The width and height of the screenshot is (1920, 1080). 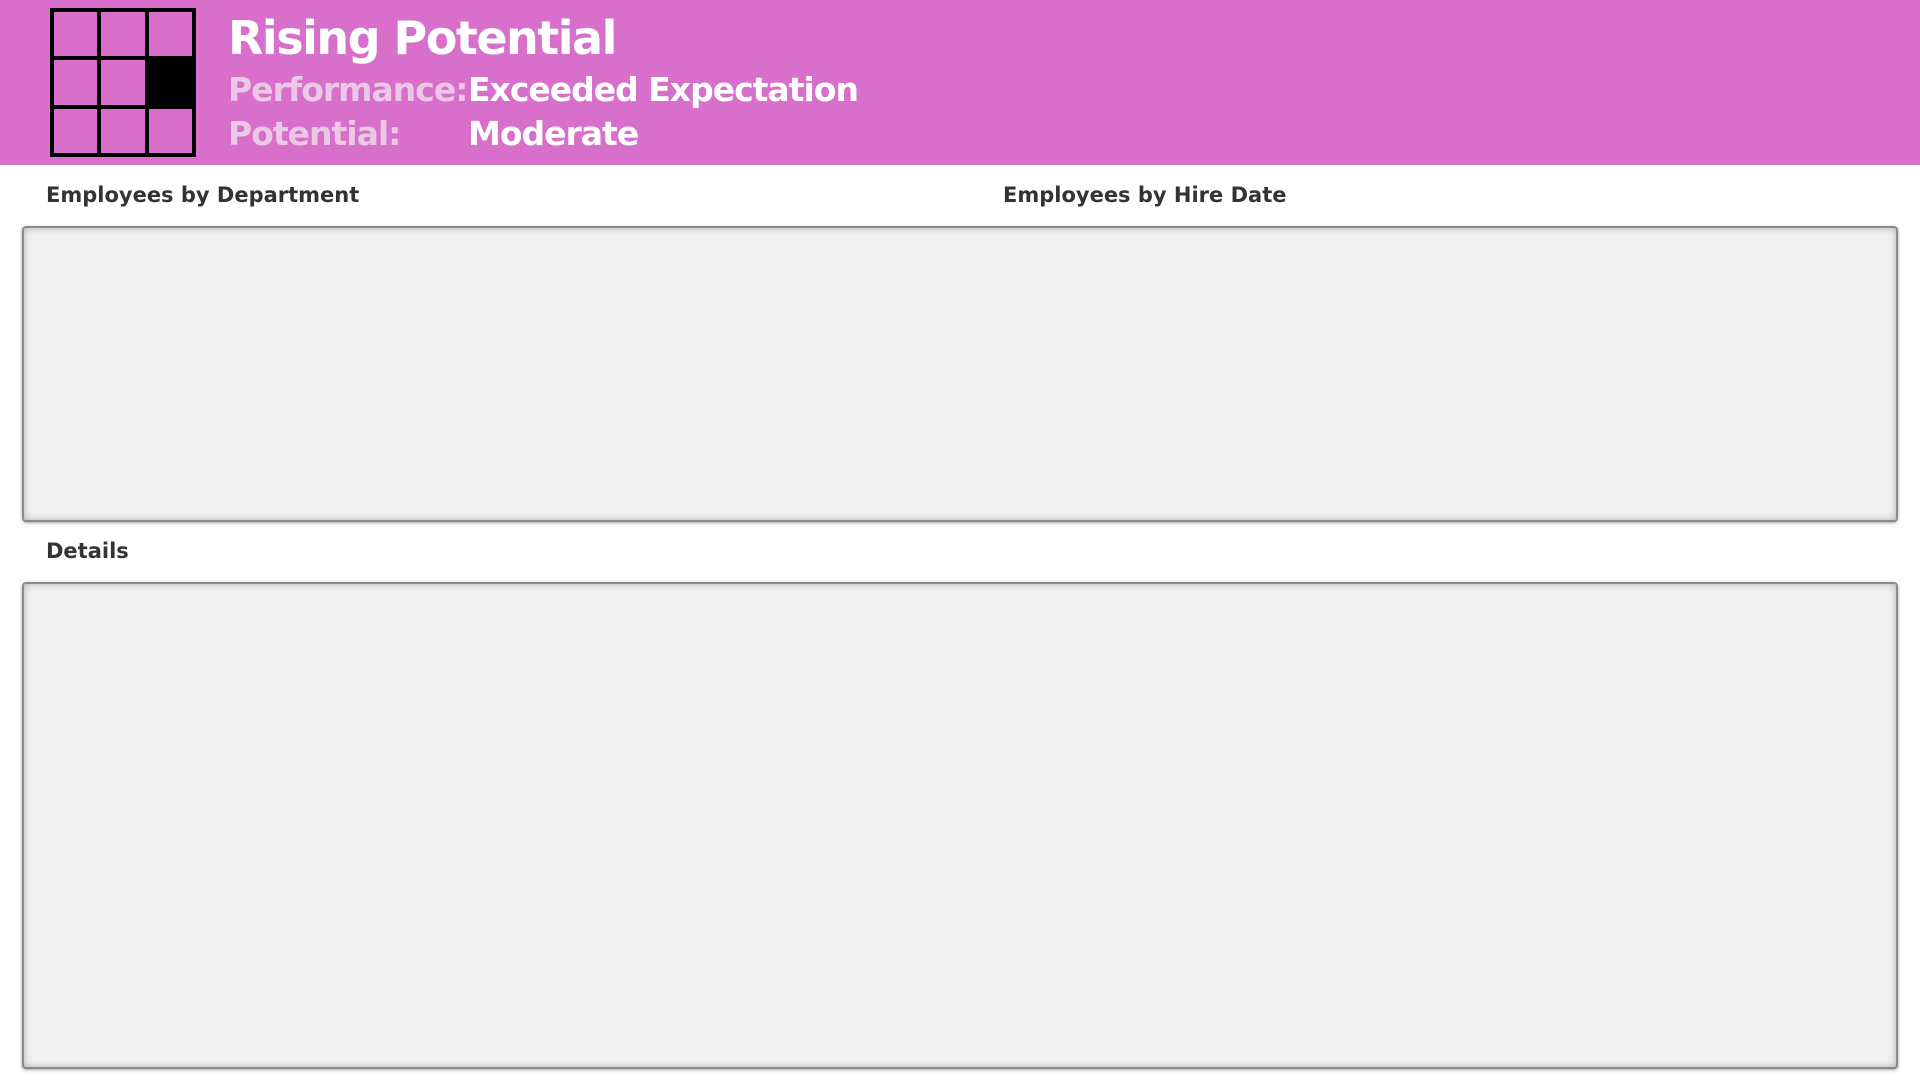 I want to click on page-title: Rising Potential, so click(x=422, y=38).